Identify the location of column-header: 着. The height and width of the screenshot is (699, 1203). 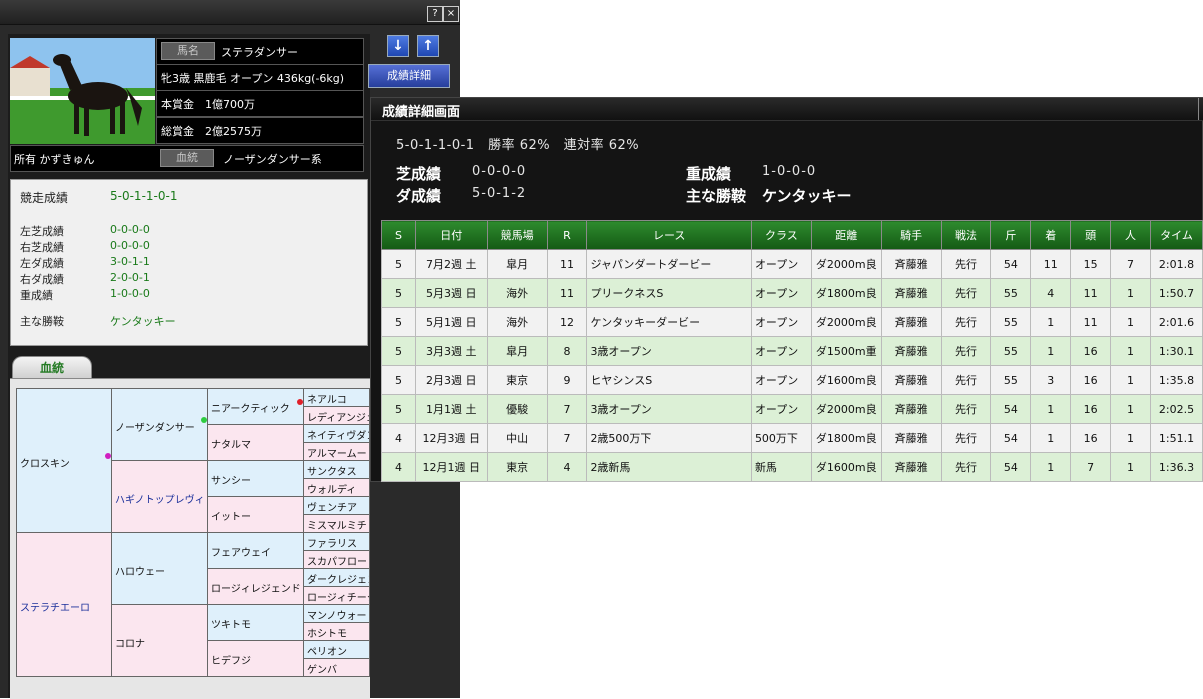
(1051, 235).